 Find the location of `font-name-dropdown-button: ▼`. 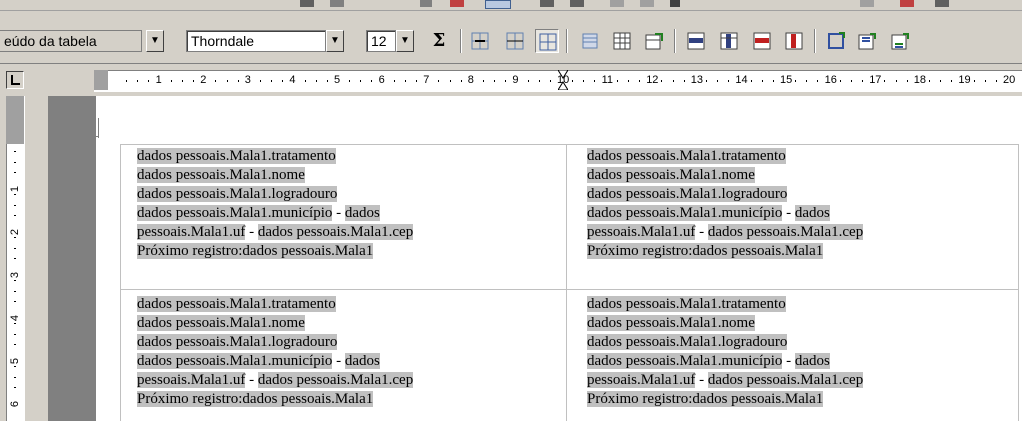

font-name-dropdown-button: ▼ is located at coordinates (335, 41).